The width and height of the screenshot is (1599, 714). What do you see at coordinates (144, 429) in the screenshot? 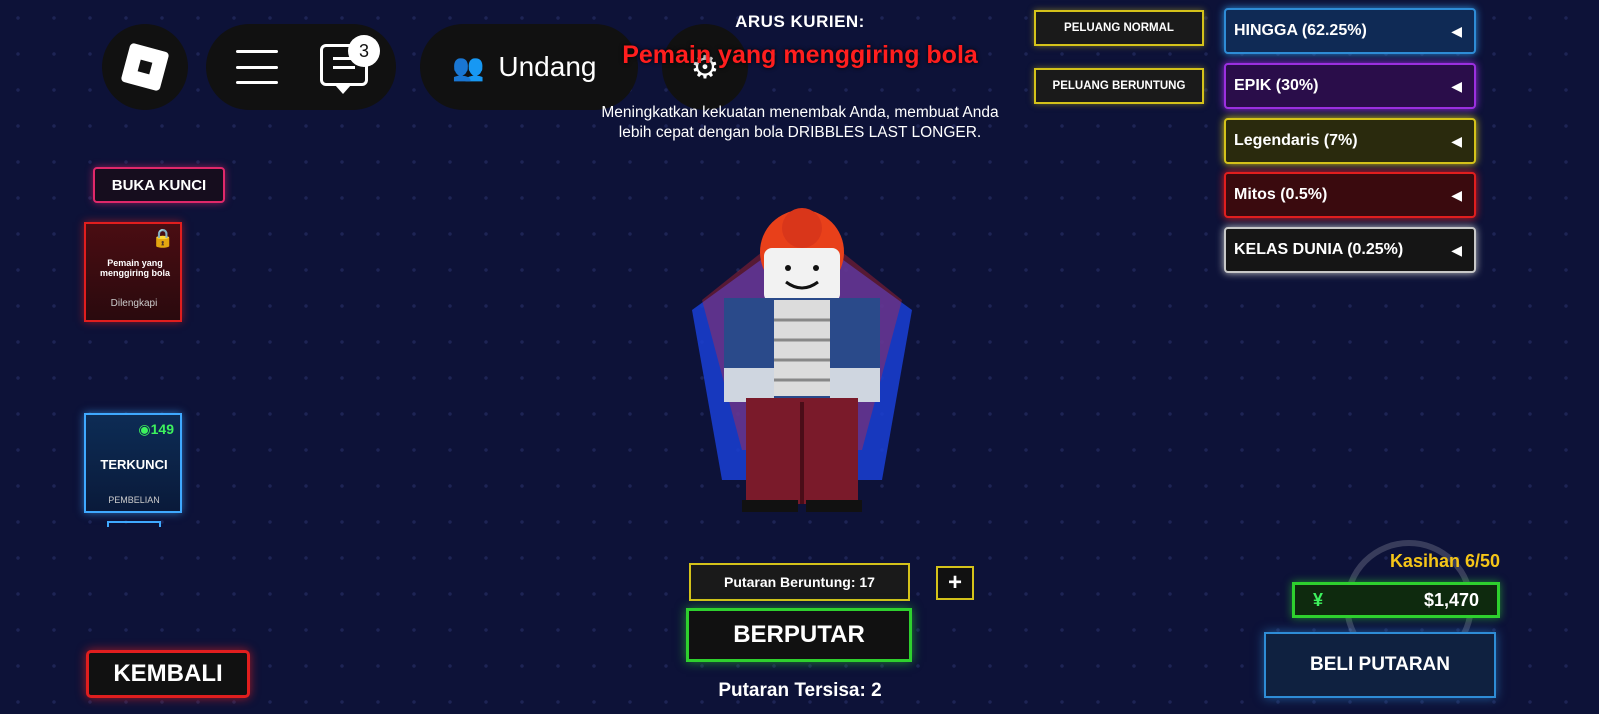
I see `coin-icon: ◉` at bounding box center [144, 429].